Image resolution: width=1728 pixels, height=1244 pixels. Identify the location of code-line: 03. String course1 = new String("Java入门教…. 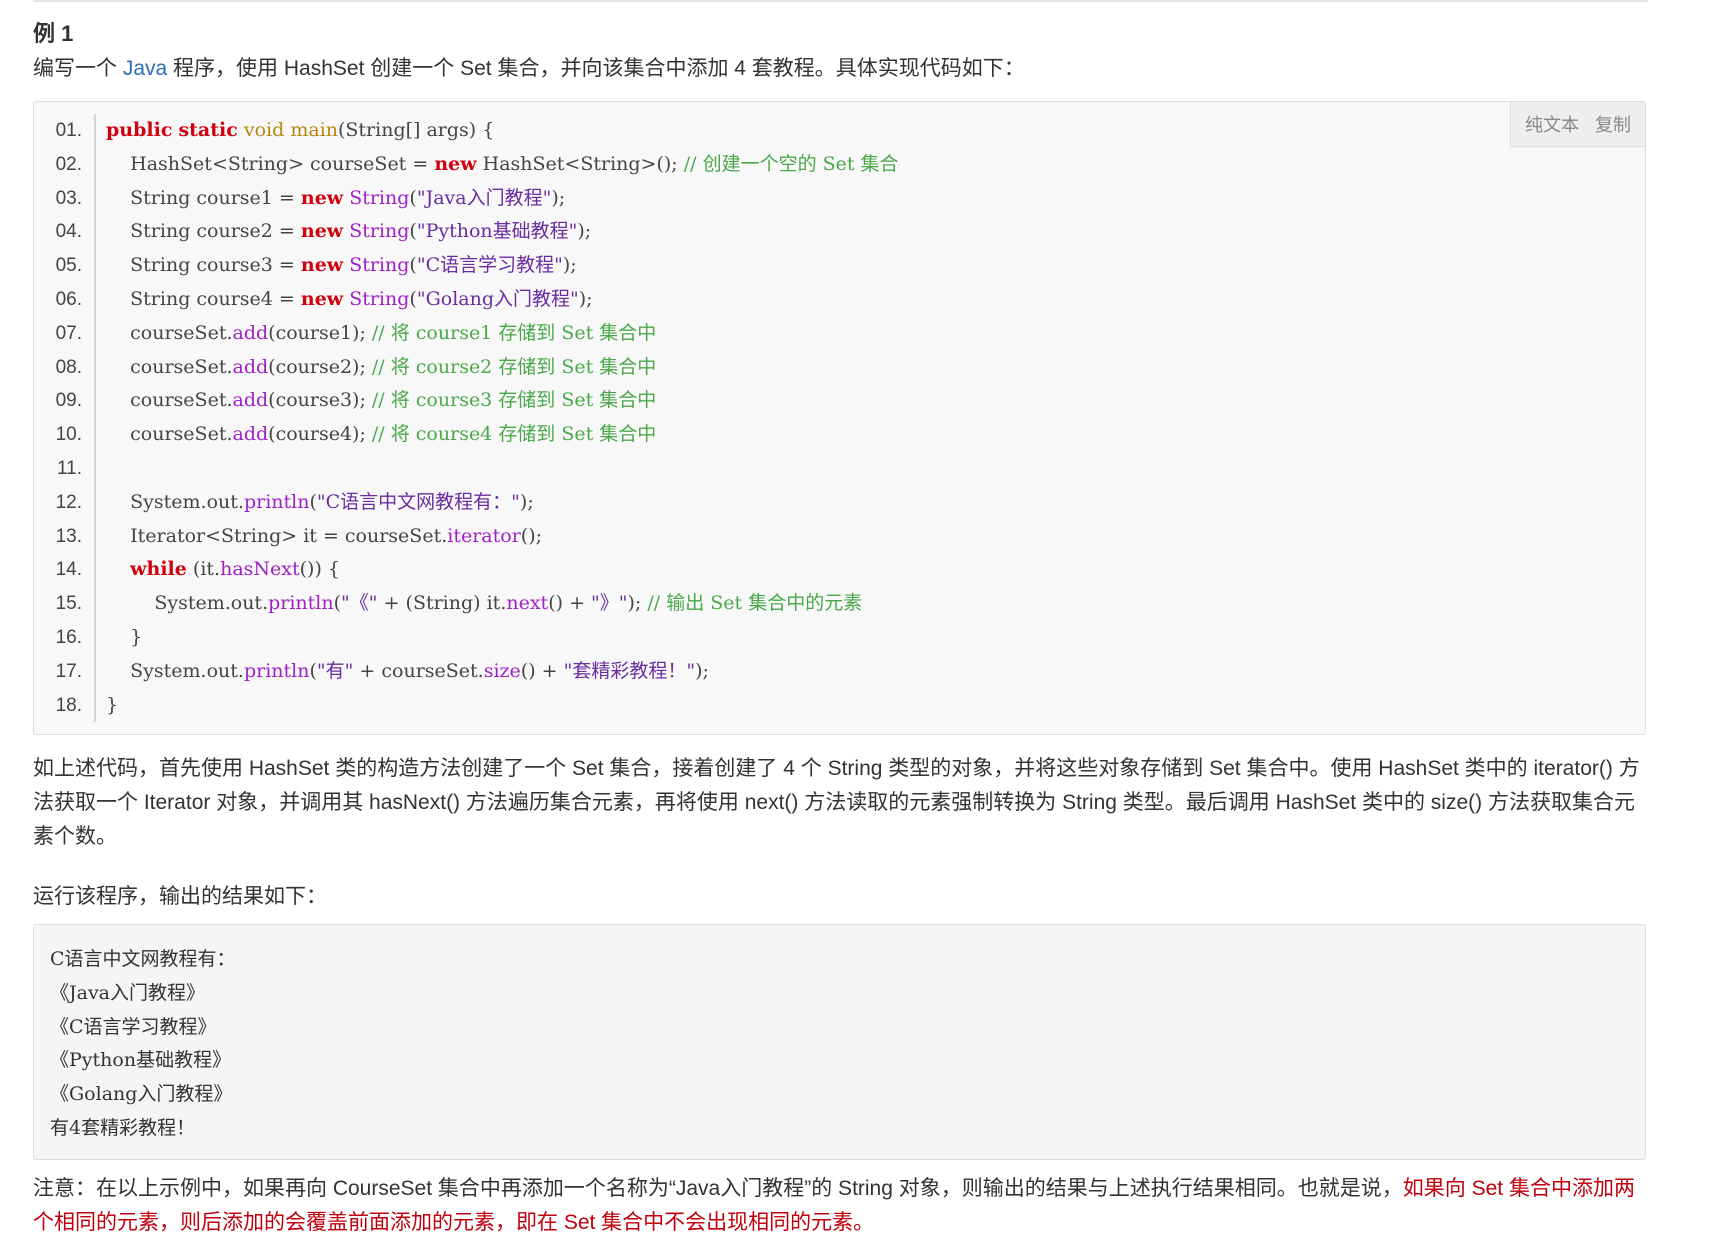
(839, 198).